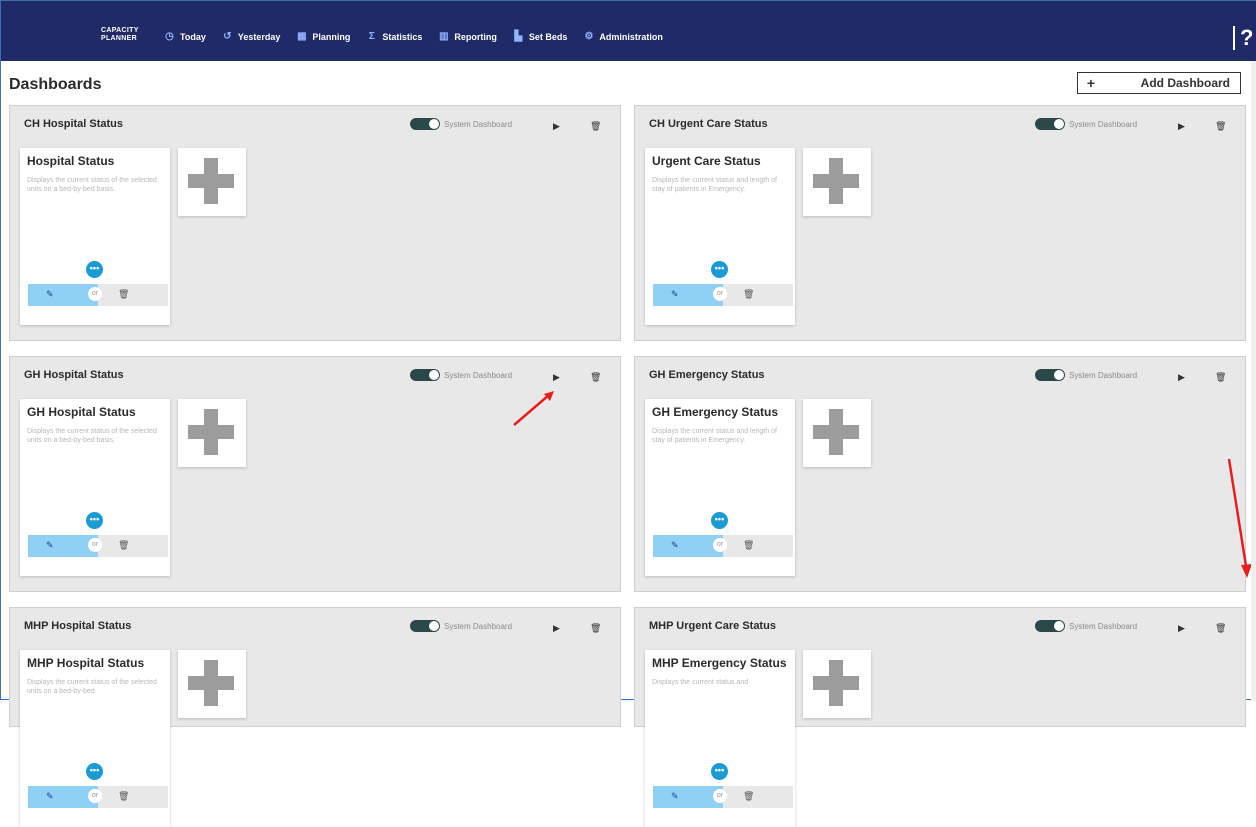 The height and width of the screenshot is (827, 1256). What do you see at coordinates (1239, 518) in the screenshot?
I see `arrow-to-scroll` at bounding box center [1239, 518].